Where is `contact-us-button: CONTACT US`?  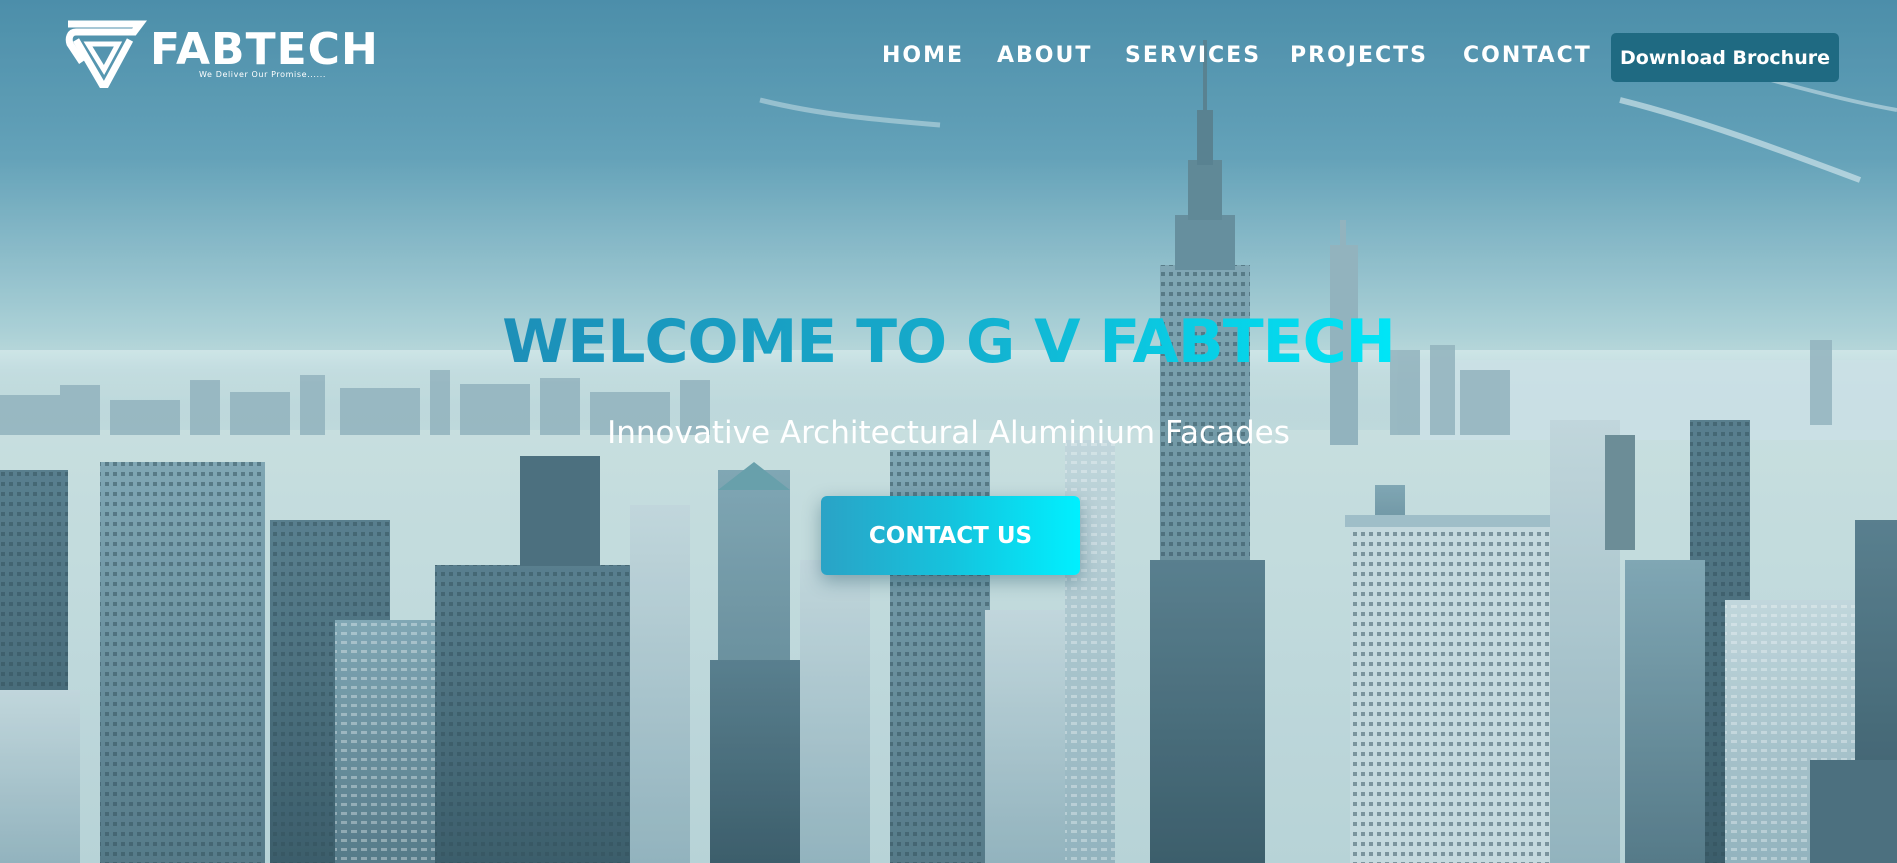 contact-us-button: CONTACT US is located at coordinates (950, 535).